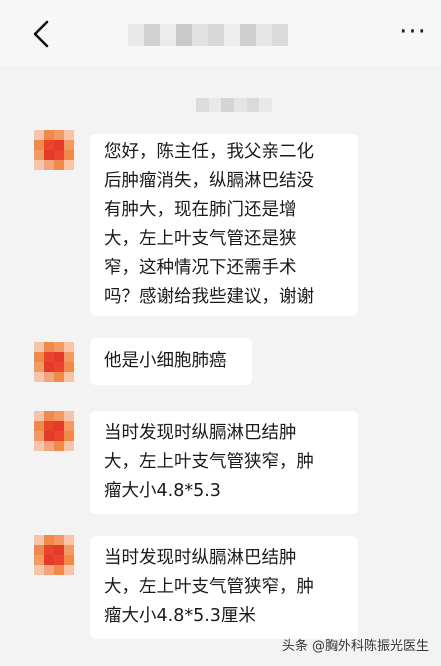 The image size is (441, 666). I want to click on chevron-left-icon, so click(41, 34).